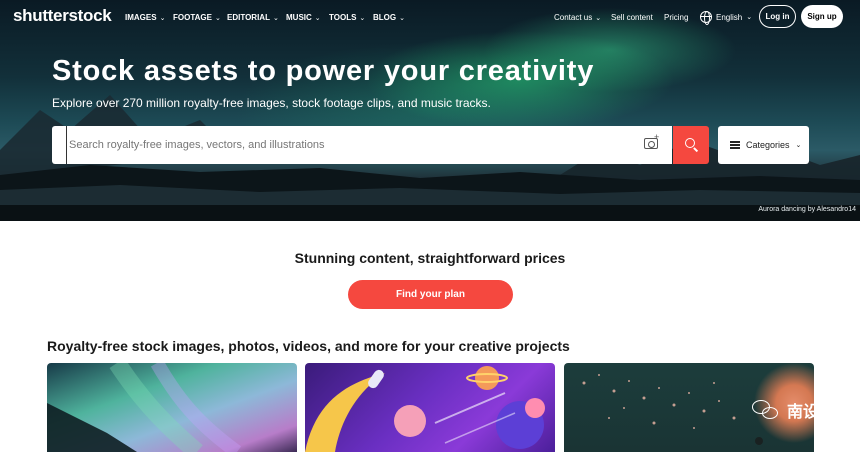 This screenshot has width=860, height=452. I want to click on nav-blog: BLOG ⌄, so click(389, 17).